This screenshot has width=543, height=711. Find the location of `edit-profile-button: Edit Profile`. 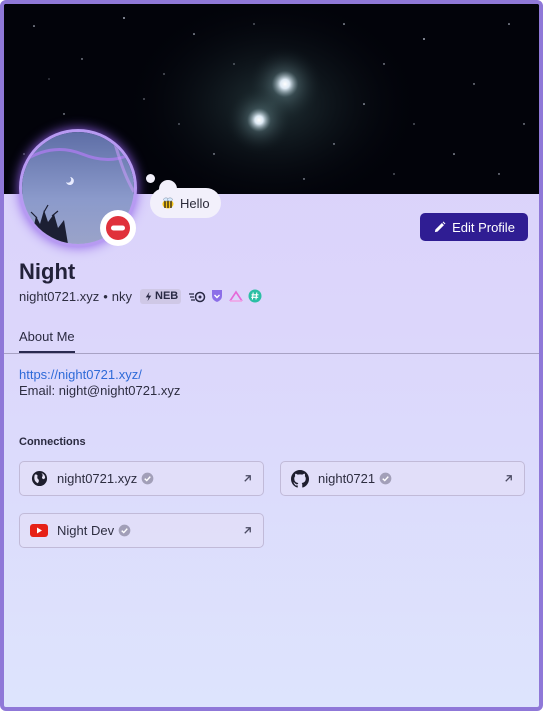

edit-profile-button: Edit Profile is located at coordinates (474, 227).